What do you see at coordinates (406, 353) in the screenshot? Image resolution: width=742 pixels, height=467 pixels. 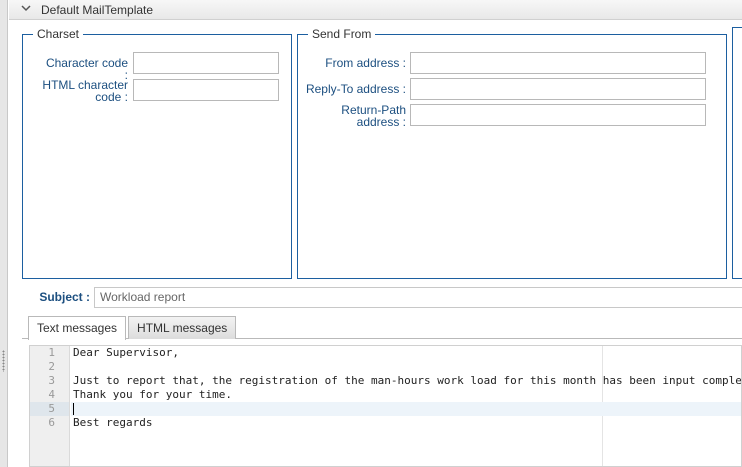 I see `code-line: Dear Supervisor,` at bounding box center [406, 353].